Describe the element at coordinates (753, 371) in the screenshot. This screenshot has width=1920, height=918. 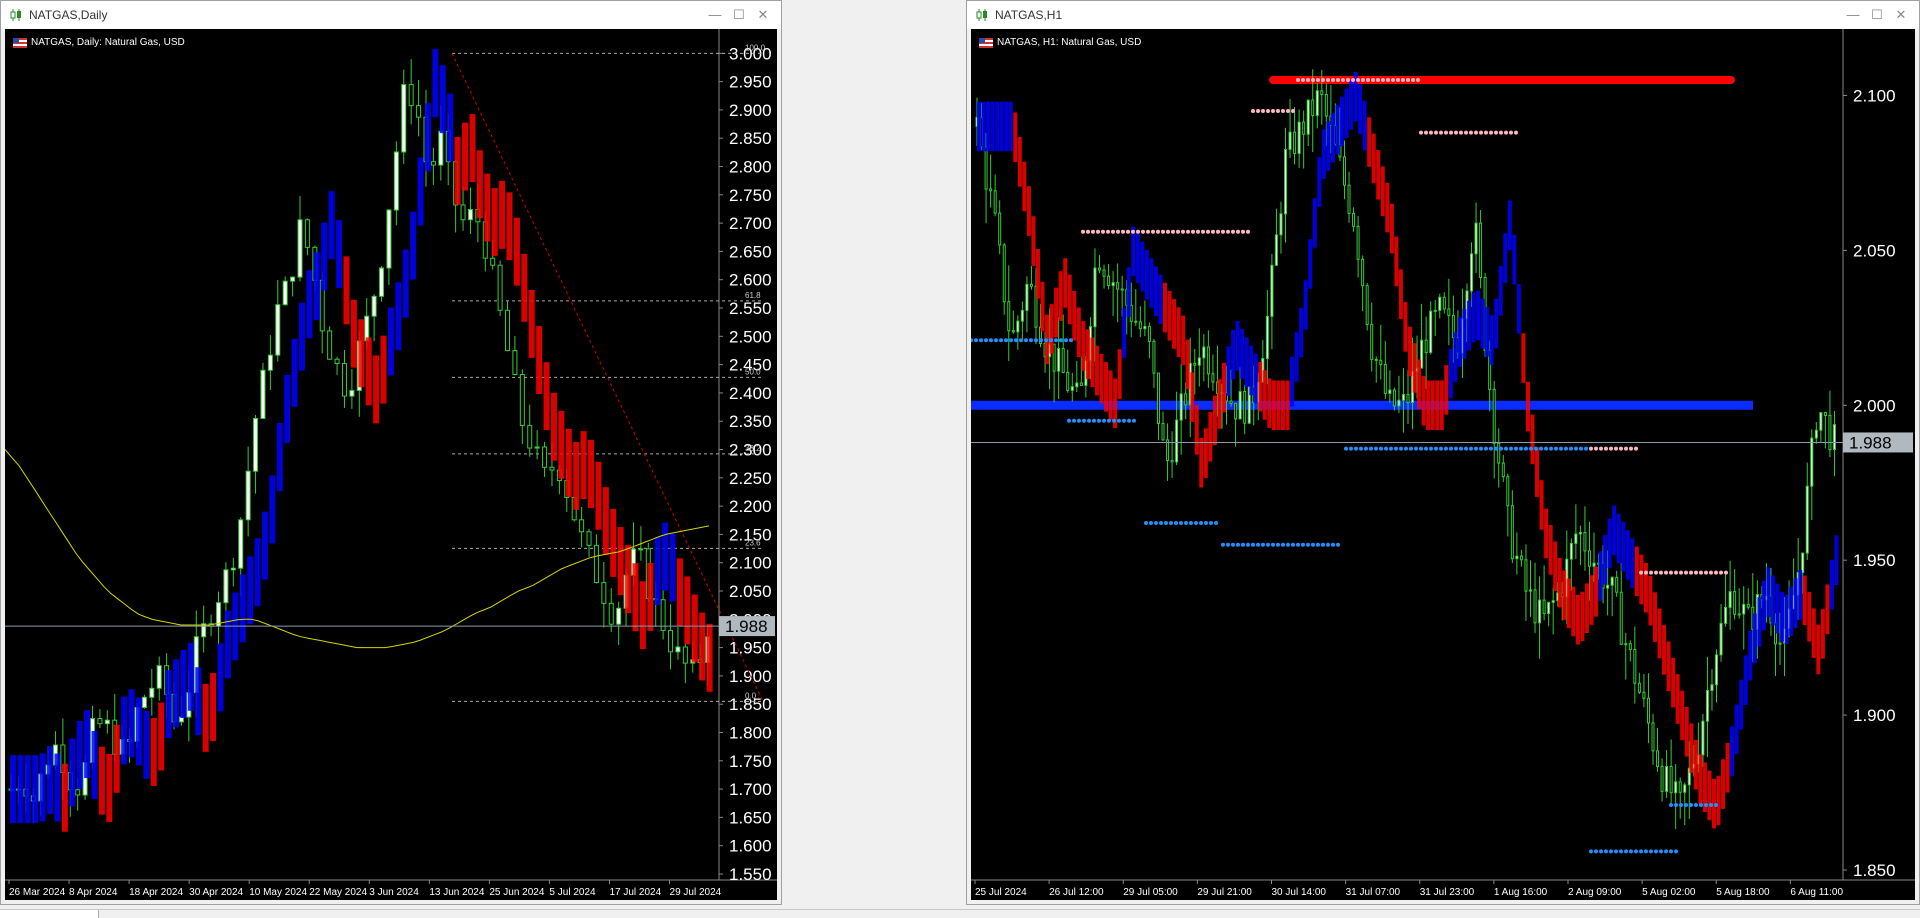
I see `fib-level-label: 50.0` at that location.